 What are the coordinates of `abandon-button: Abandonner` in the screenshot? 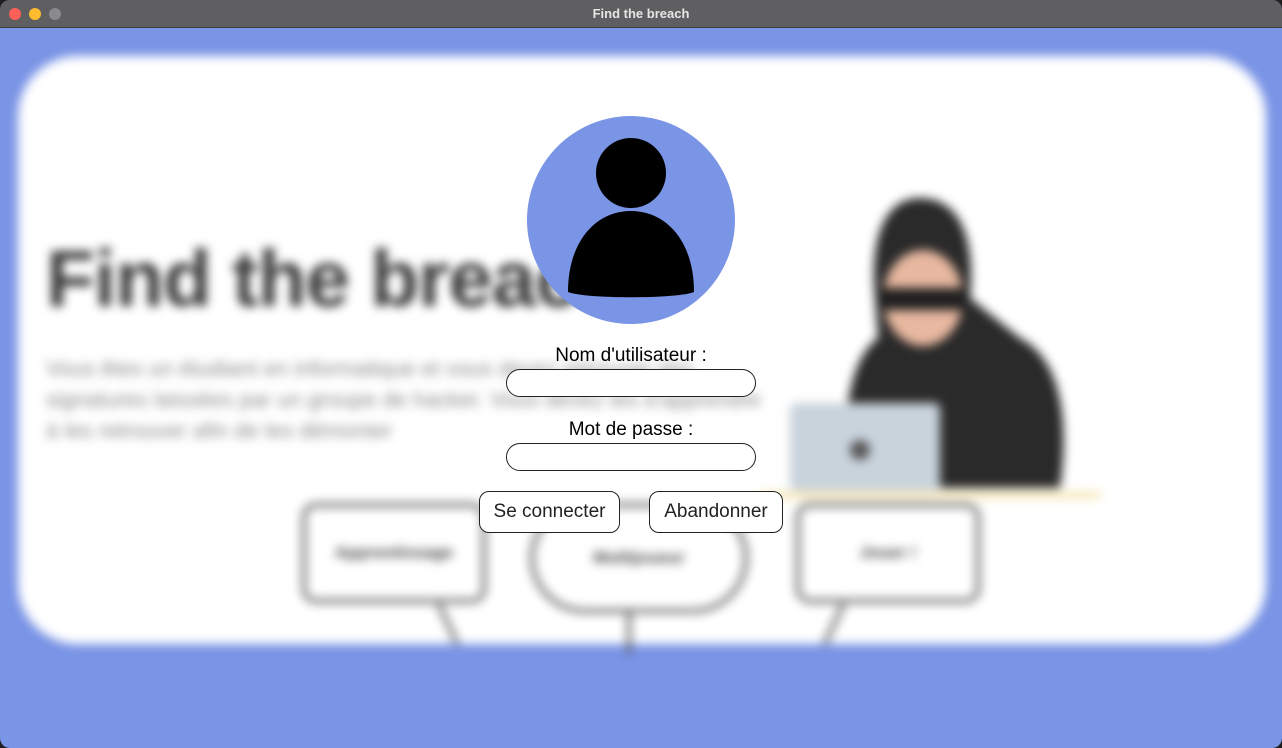 It's located at (716, 512).